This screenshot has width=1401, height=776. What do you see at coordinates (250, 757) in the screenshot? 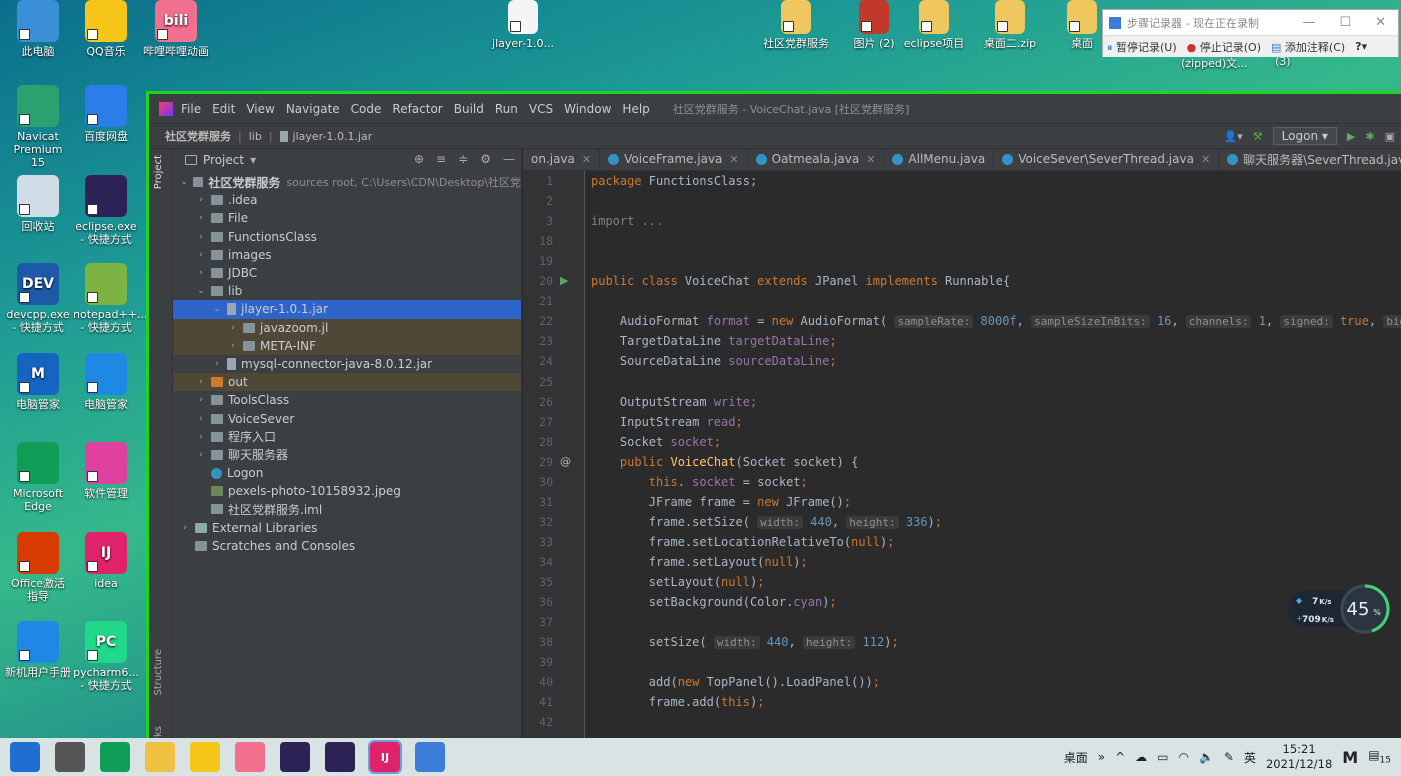
I see `bilibili-button` at bounding box center [250, 757].